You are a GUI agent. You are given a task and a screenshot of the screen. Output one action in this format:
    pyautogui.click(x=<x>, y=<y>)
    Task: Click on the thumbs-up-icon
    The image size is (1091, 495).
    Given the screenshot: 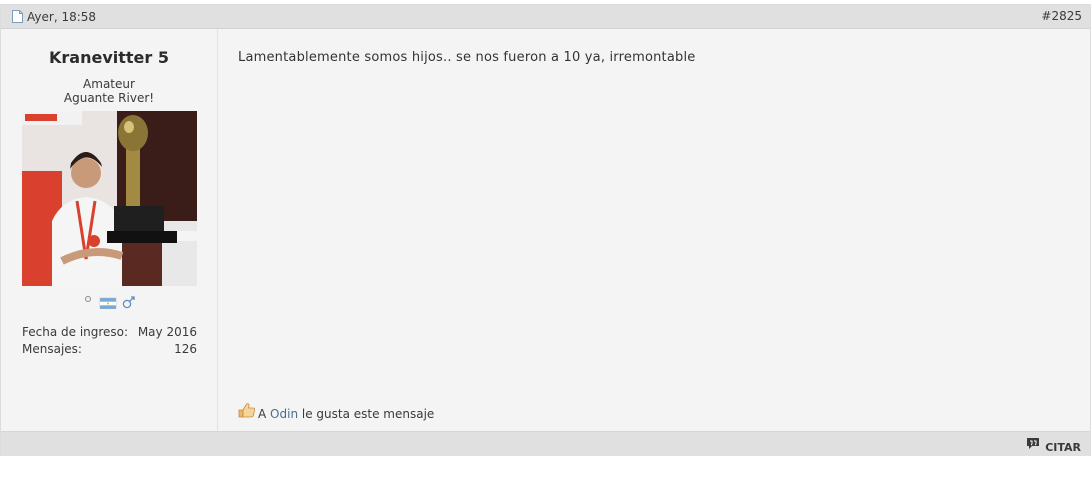 What is the action you would take?
    pyautogui.click(x=246, y=410)
    